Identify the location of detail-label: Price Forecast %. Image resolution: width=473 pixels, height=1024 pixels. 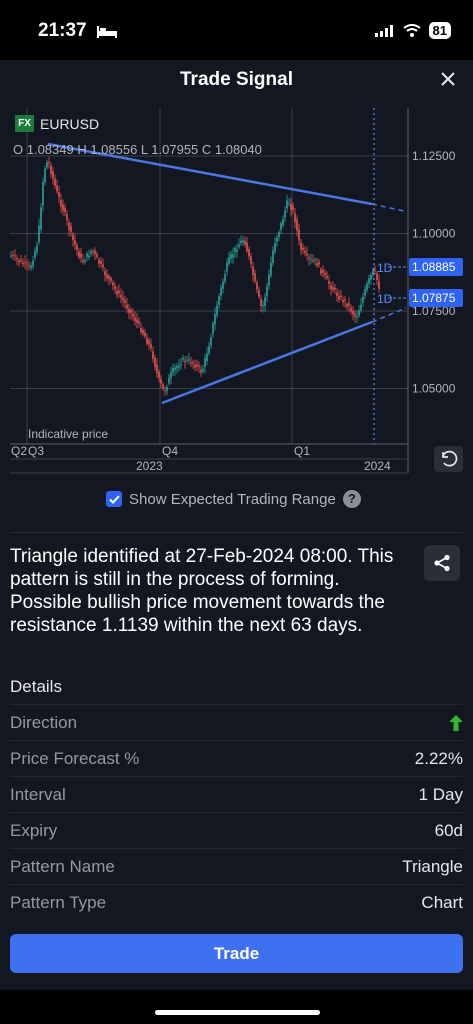
(75, 758).